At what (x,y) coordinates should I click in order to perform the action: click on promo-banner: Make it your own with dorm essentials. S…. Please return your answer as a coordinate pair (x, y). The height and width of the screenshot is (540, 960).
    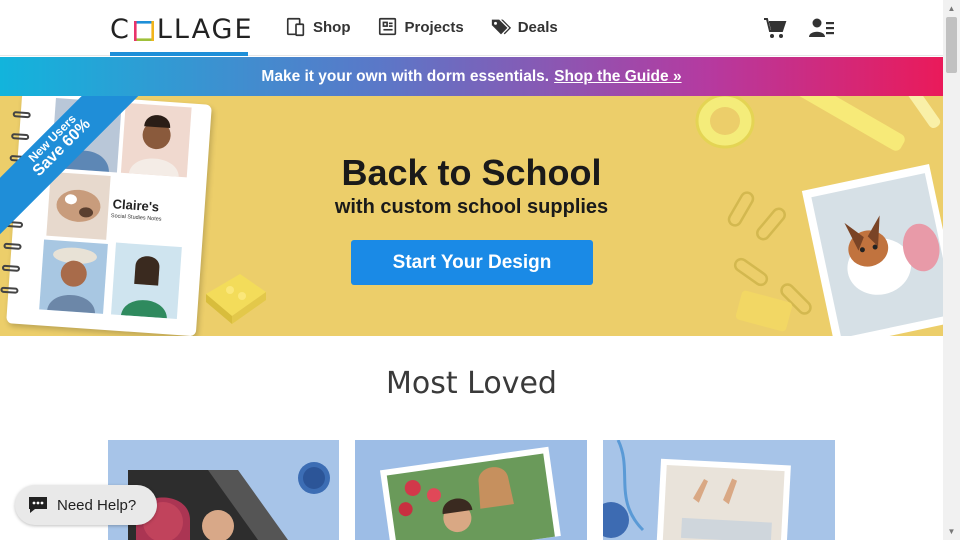
    Looking at the image, I should click on (471, 76).